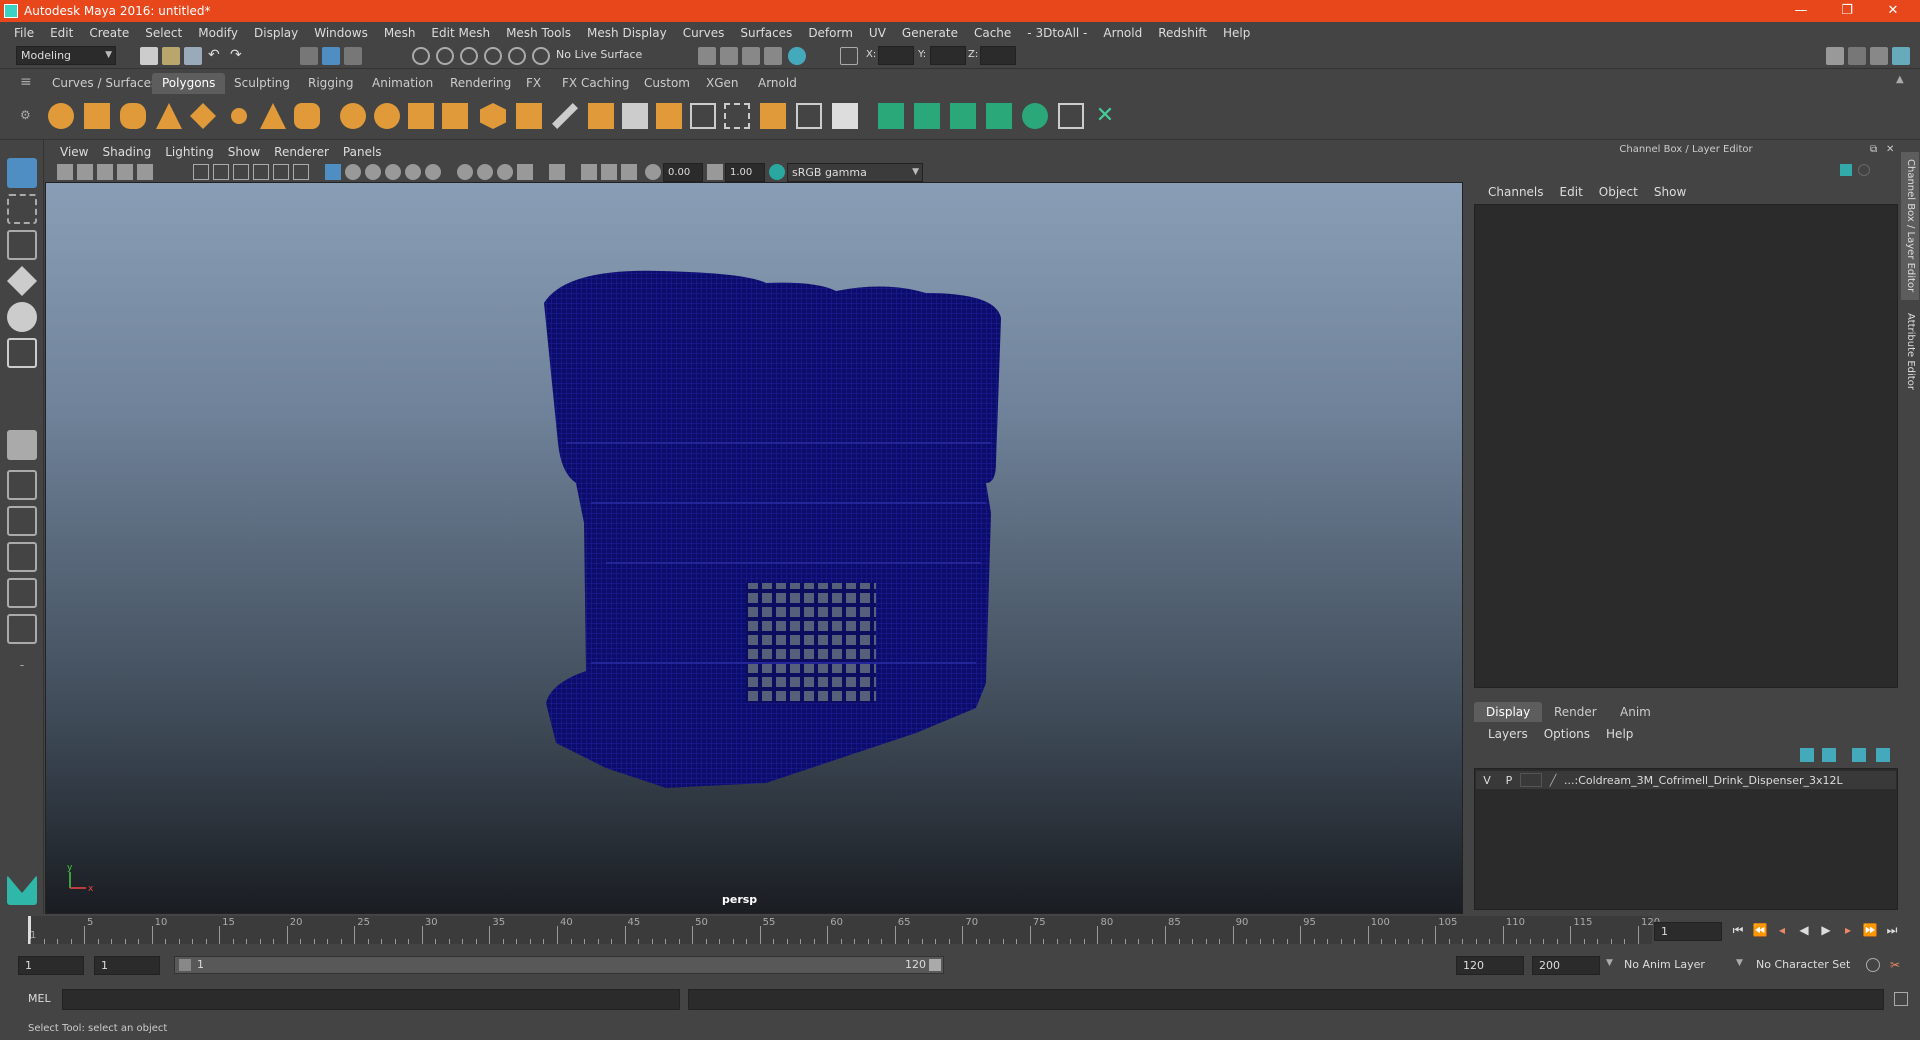  I want to click on mirror-icon, so click(845, 116).